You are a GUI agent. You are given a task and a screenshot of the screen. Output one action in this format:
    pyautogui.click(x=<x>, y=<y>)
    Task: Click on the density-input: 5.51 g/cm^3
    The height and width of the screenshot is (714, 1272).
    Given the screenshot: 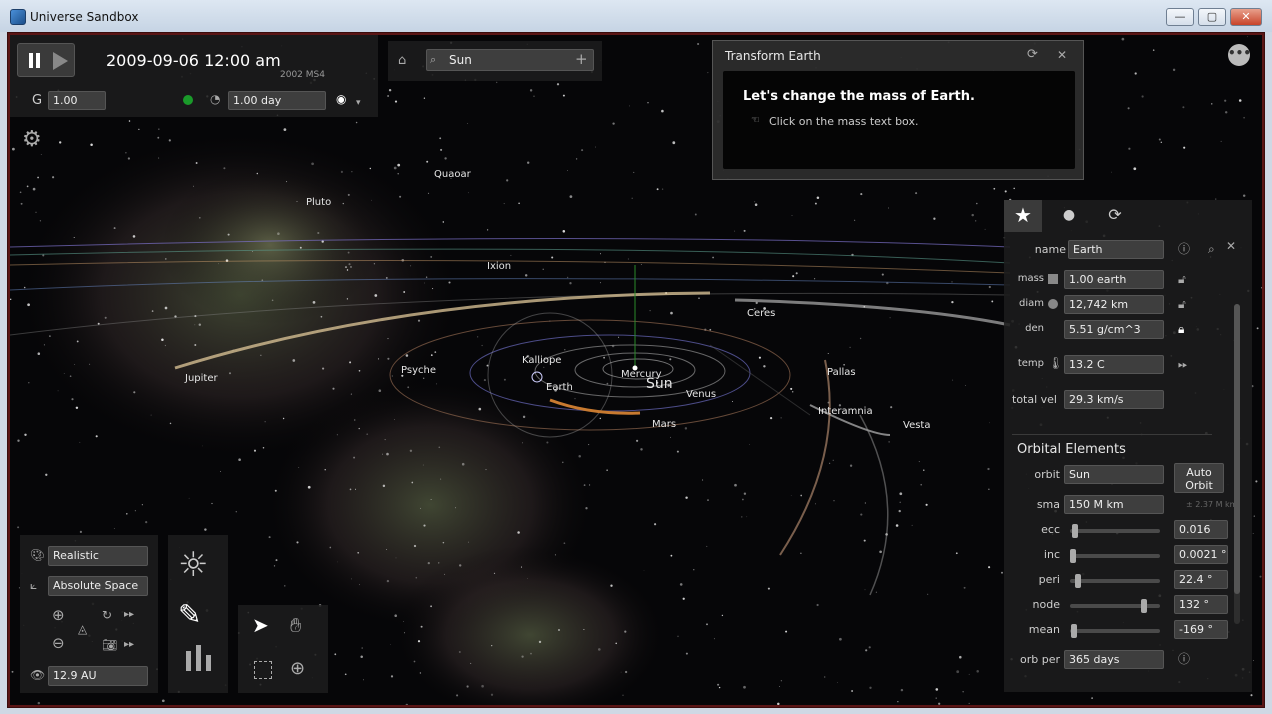 What is the action you would take?
    pyautogui.click(x=1114, y=329)
    